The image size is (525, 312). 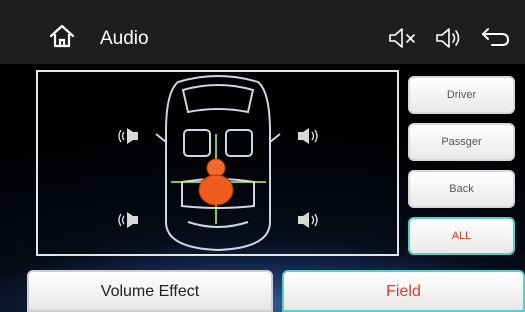 I want to click on tab-field: Field, so click(x=403, y=291).